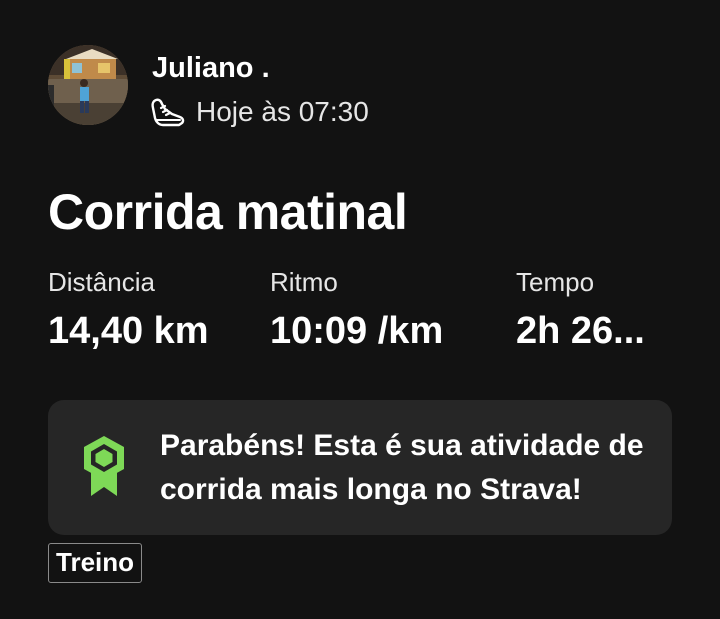 The image size is (720, 619). I want to click on athlete-avatar, so click(88, 85).